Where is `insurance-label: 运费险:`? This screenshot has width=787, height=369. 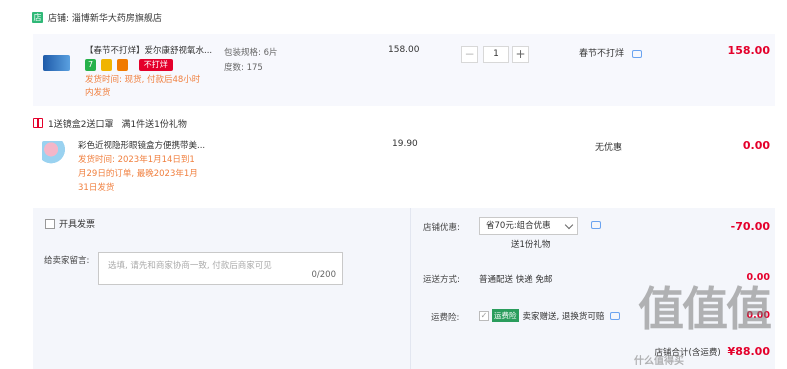
insurance-label: 运费险: is located at coordinates (445, 318).